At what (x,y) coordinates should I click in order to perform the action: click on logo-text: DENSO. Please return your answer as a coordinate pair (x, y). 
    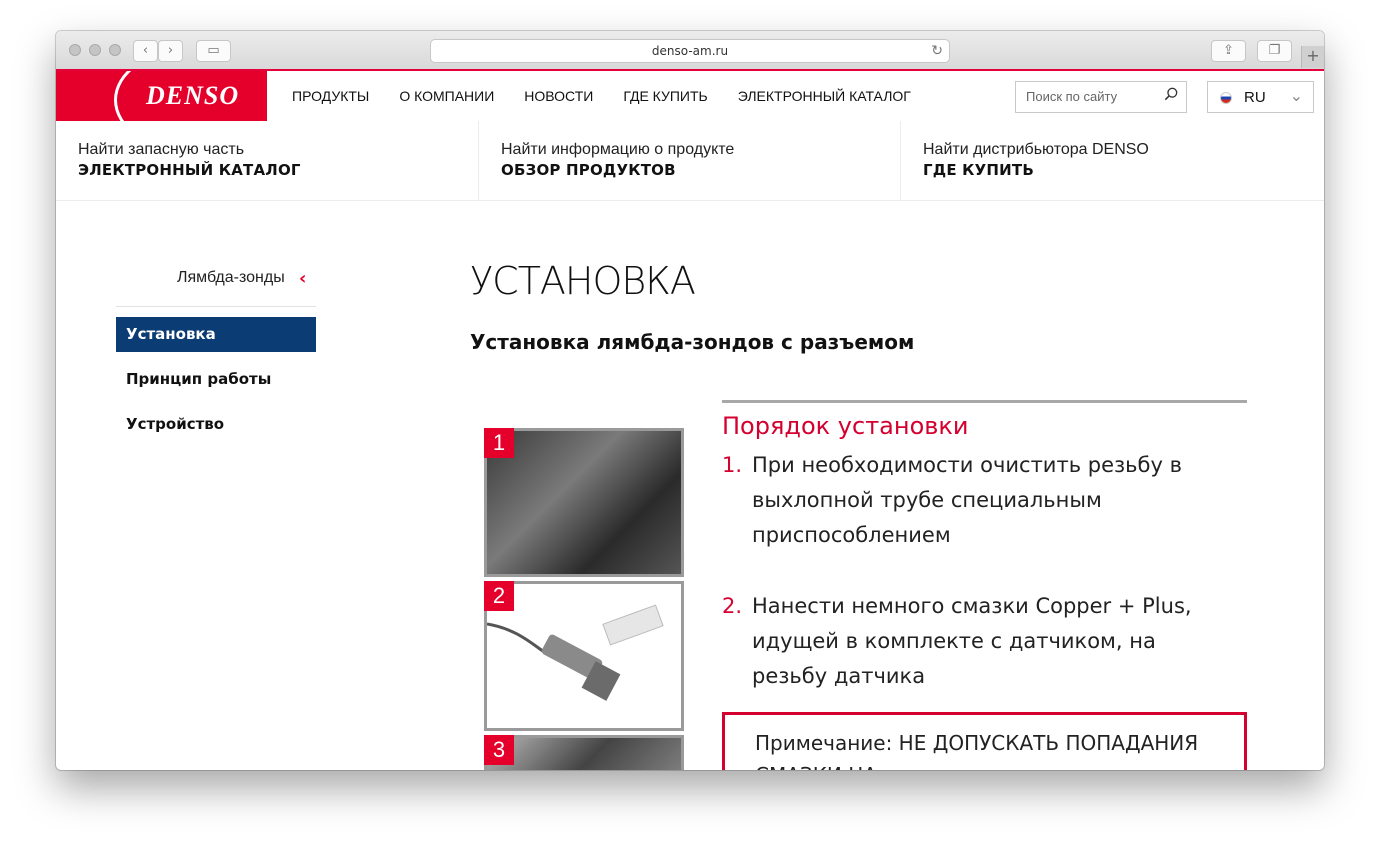
    Looking at the image, I should click on (193, 95).